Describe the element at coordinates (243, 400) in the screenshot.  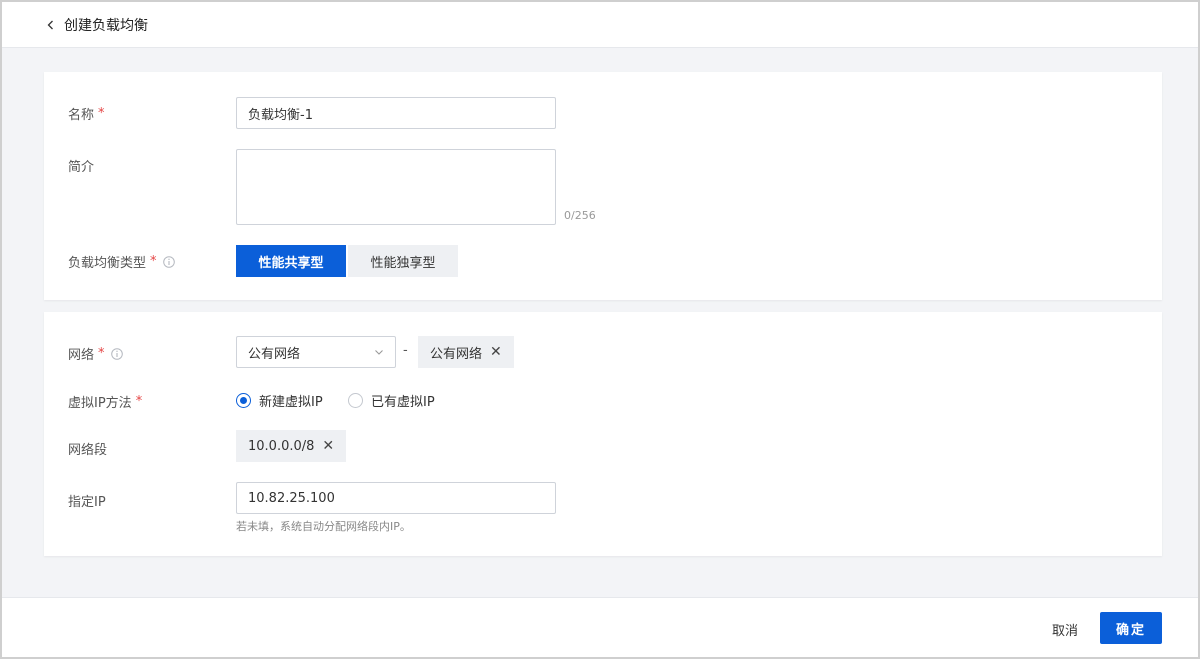
I see `radio-checked-icon` at that location.